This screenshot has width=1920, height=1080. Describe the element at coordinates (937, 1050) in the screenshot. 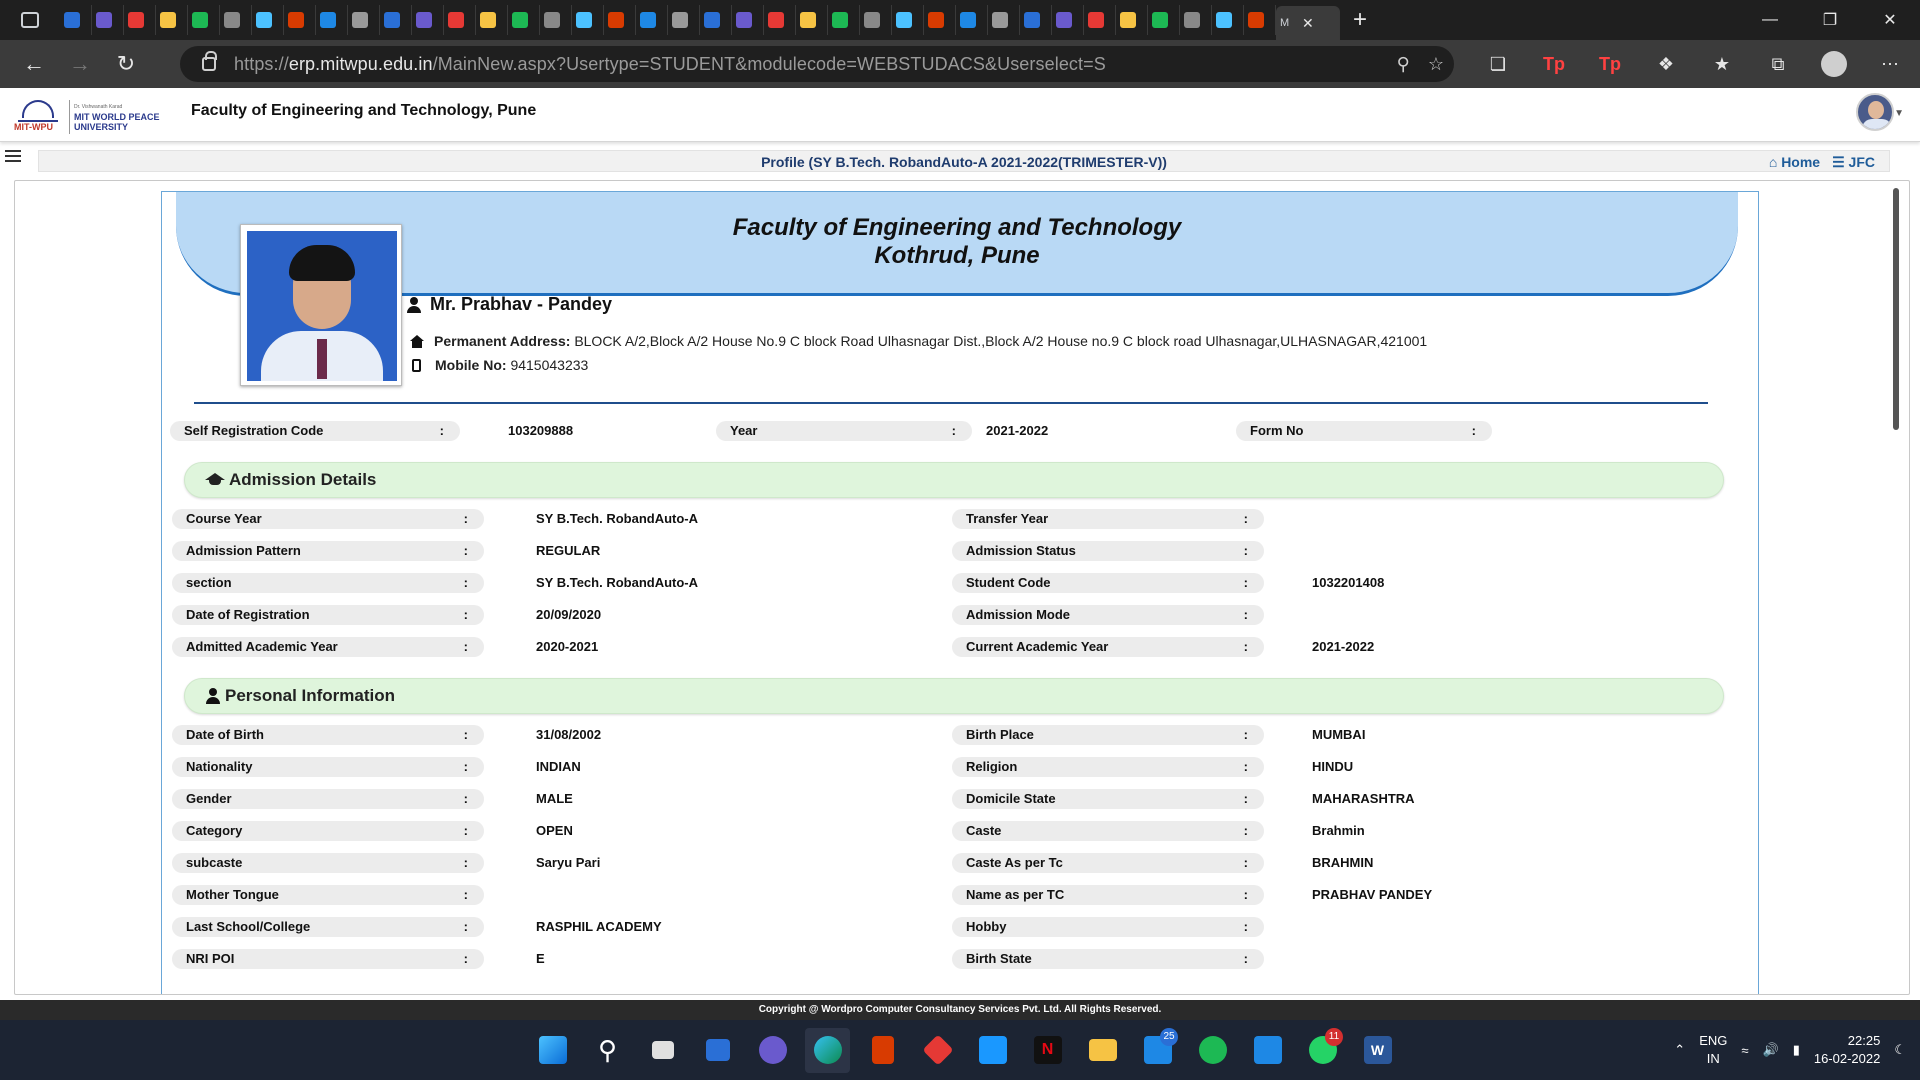

I see `app-red-diamond-icon` at that location.